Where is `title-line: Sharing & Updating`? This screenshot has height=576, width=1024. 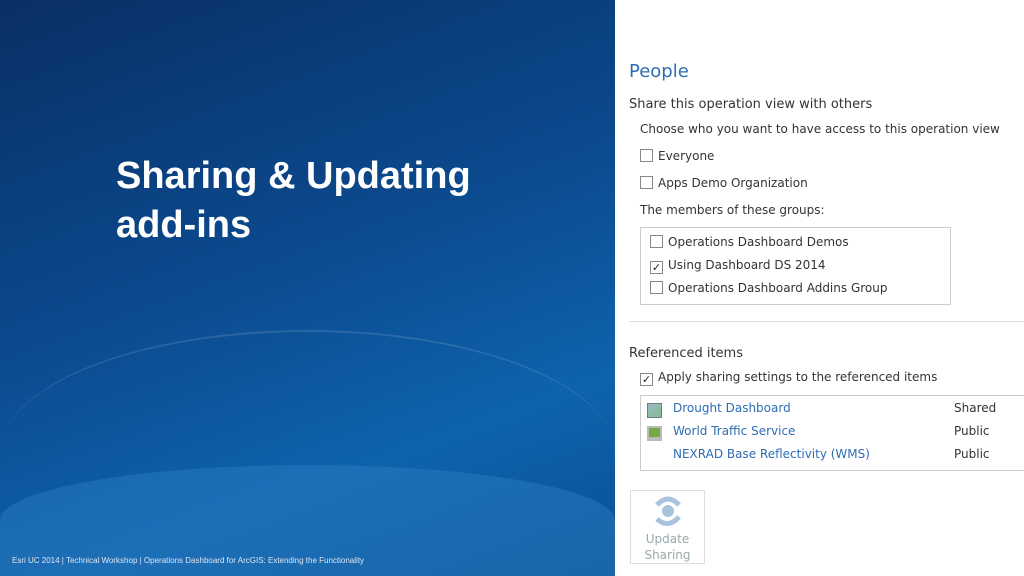
title-line: Sharing & Updating is located at coordinates (293, 176).